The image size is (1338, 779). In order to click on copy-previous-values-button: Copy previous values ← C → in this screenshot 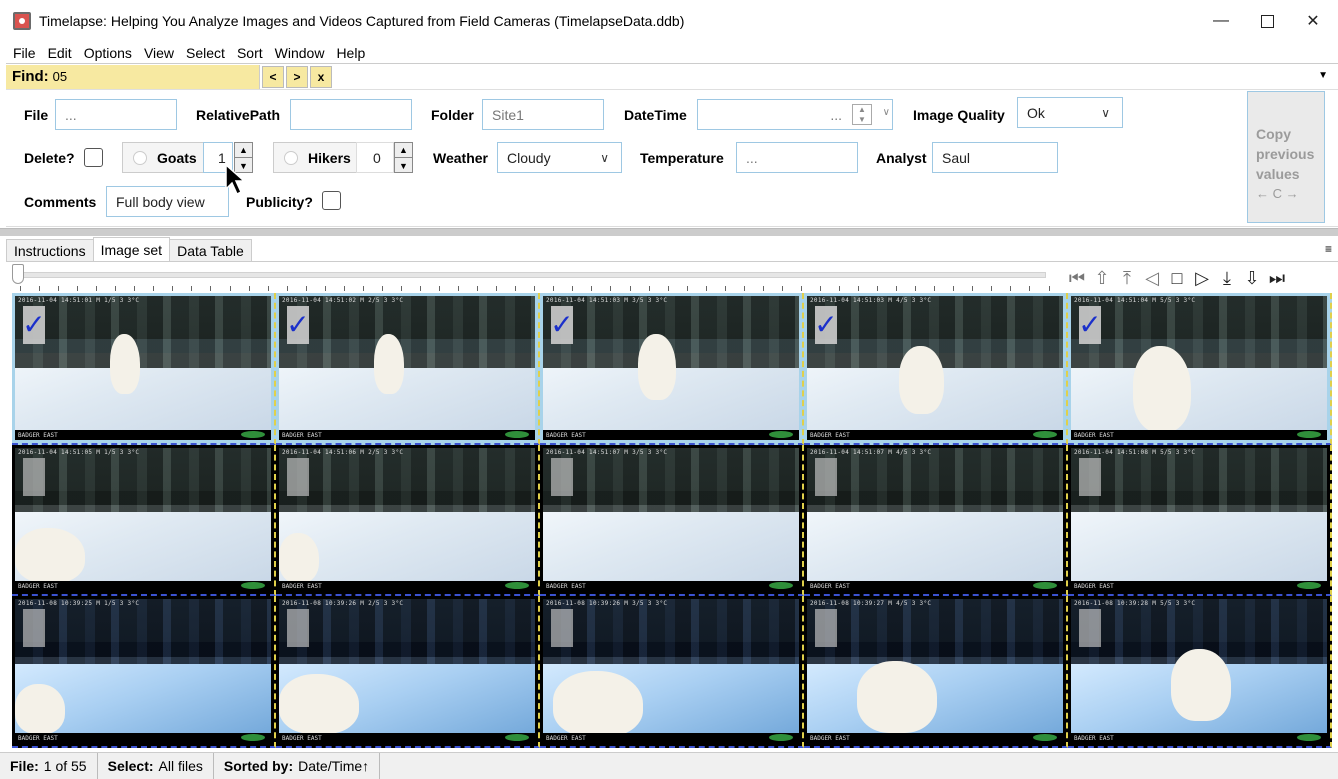, I will do `click(1286, 157)`.